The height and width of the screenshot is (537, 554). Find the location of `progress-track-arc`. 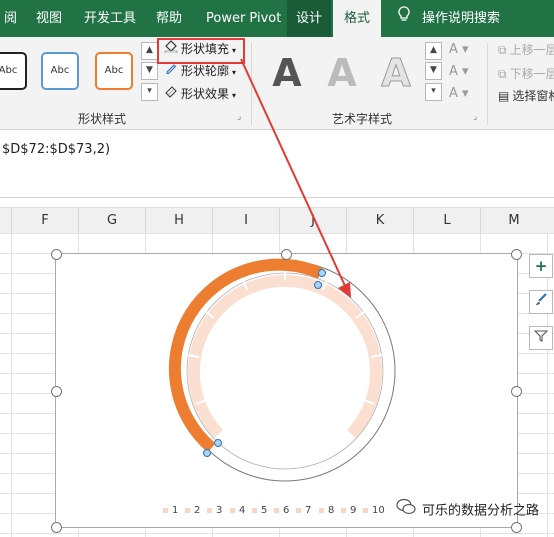

progress-track-arc is located at coordinates (285, 356).